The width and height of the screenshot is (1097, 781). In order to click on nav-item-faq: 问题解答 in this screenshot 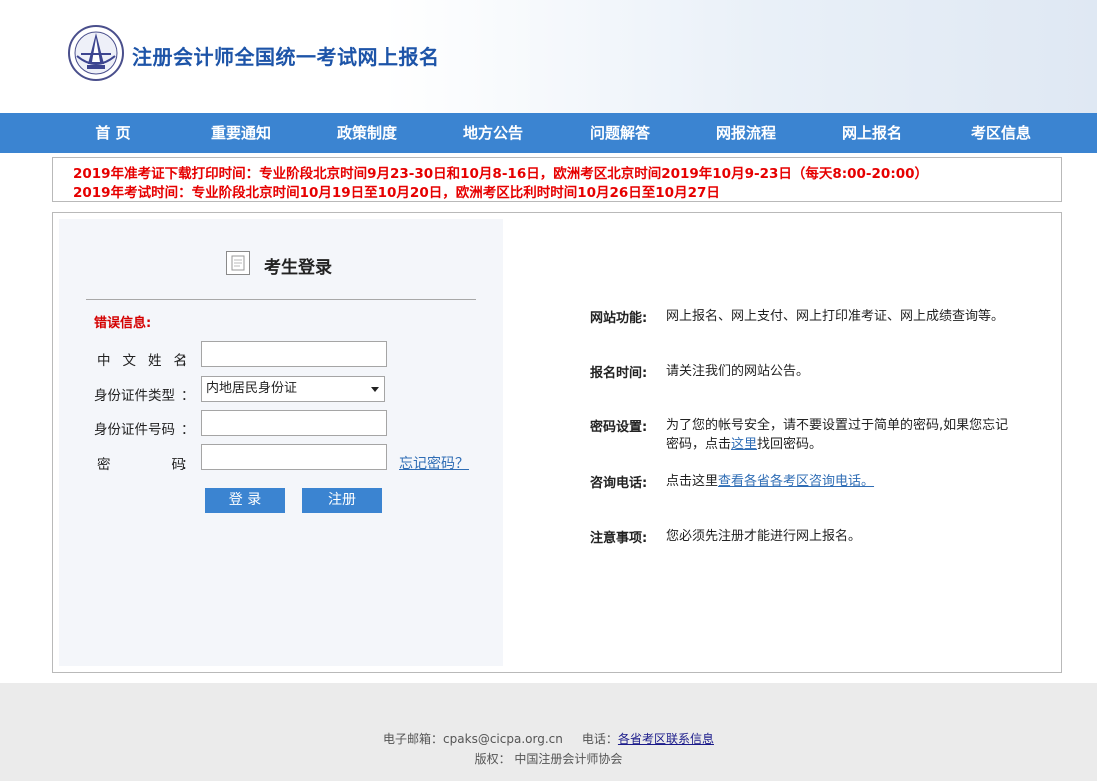, I will do `click(620, 133)`.